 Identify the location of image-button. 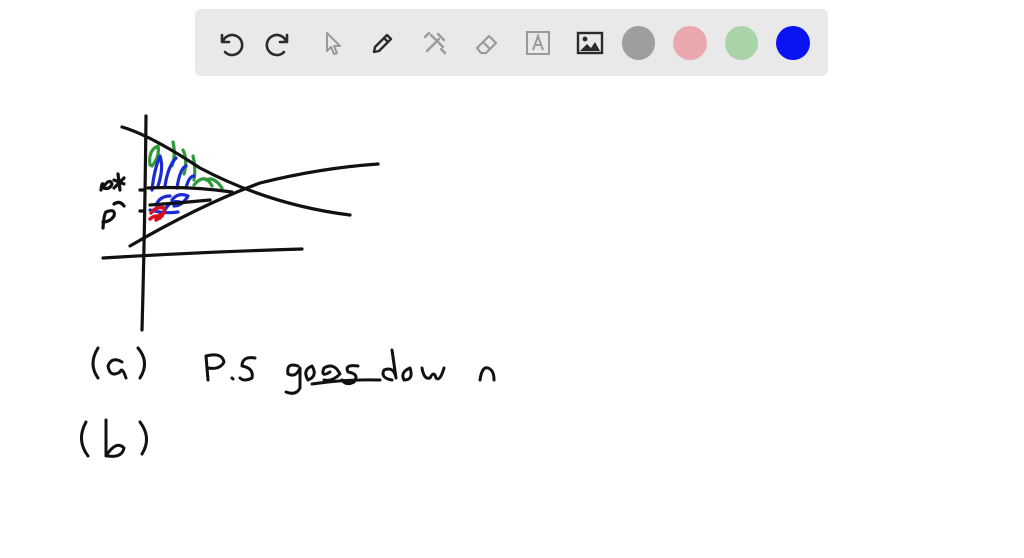
(590, 43).